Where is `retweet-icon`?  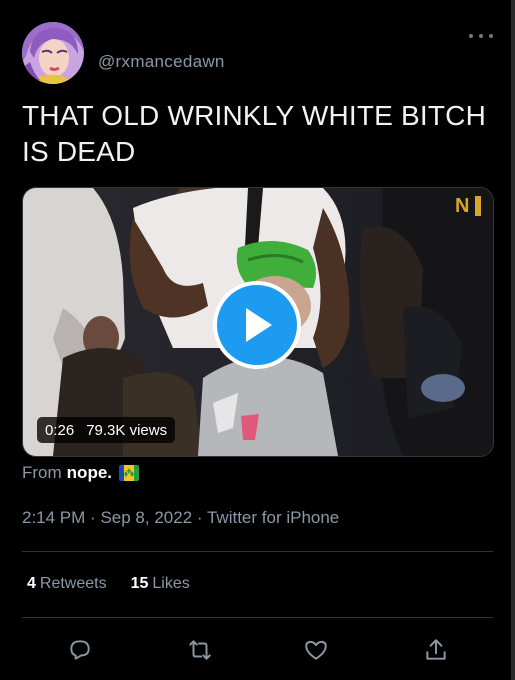 retweet-icon is located at coordinates (200, 650).